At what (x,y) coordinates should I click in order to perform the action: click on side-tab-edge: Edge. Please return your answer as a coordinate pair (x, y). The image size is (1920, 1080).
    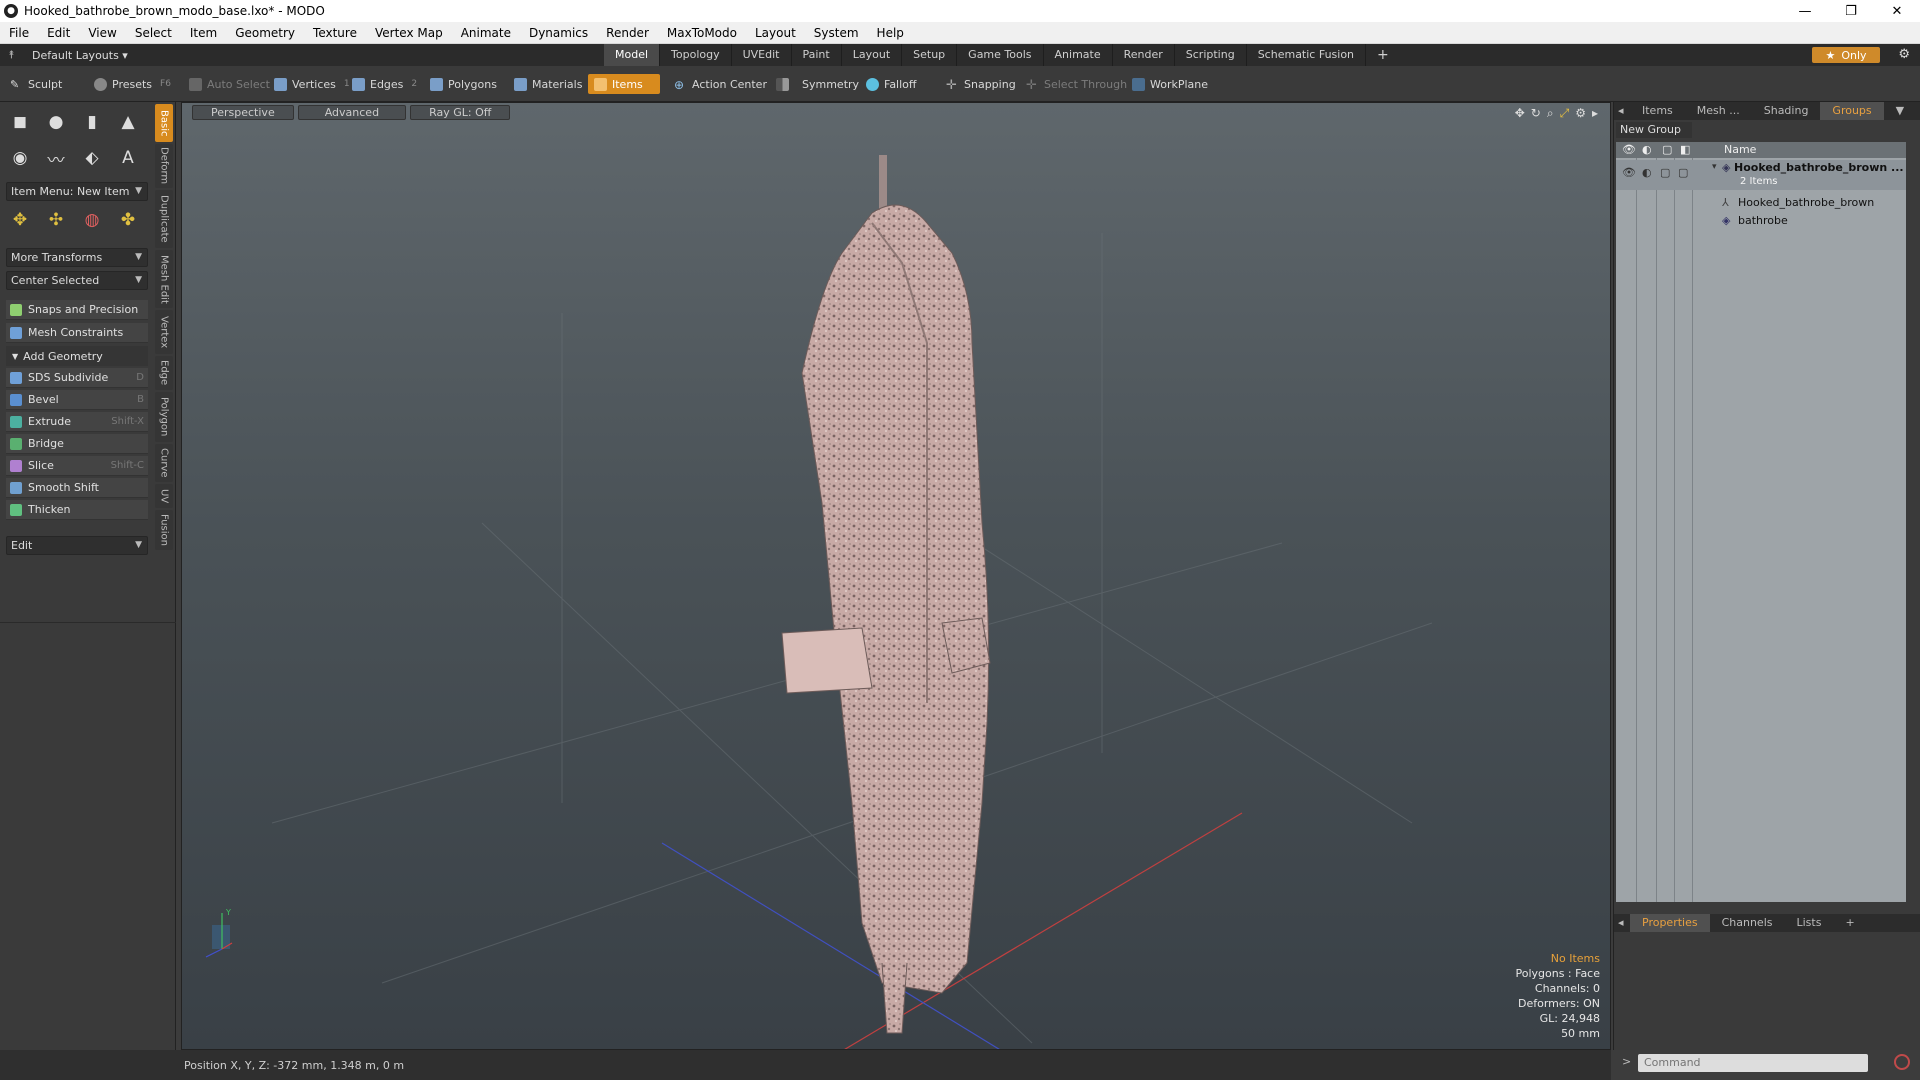
    Looking at the image, I should click on (164, 373).